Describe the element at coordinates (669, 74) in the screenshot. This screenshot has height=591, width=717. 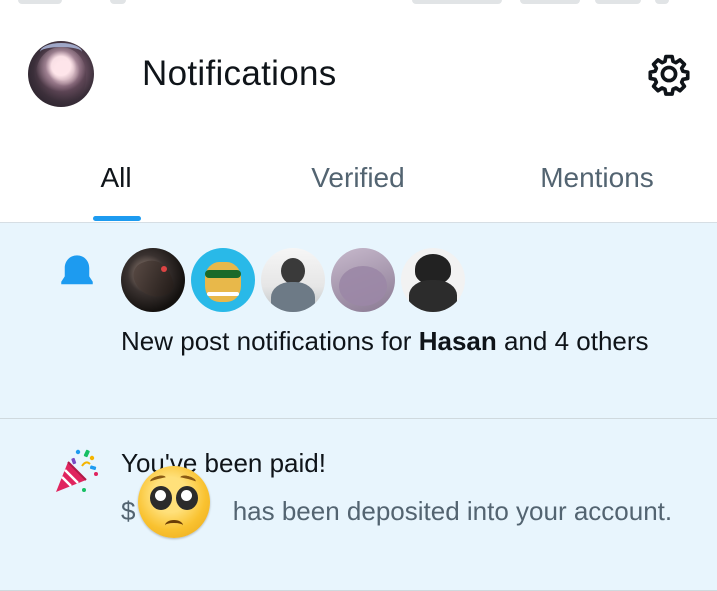
I see `gear-icon` at that location.